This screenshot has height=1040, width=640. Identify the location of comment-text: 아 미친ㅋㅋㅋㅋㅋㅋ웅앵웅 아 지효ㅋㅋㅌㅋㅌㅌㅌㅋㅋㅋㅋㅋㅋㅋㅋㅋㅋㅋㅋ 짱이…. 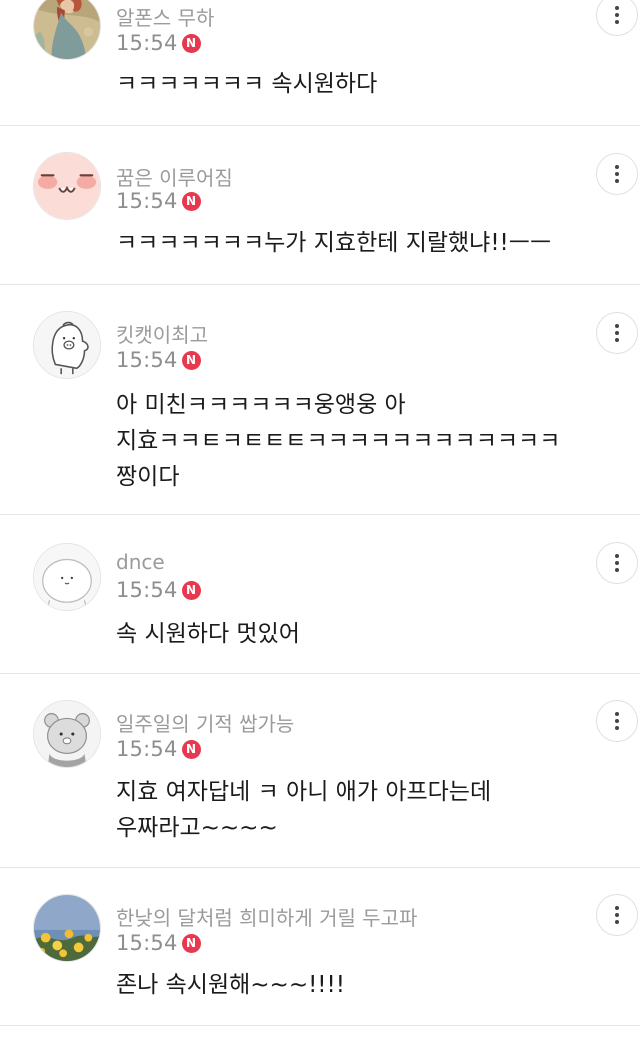
(366, 441).